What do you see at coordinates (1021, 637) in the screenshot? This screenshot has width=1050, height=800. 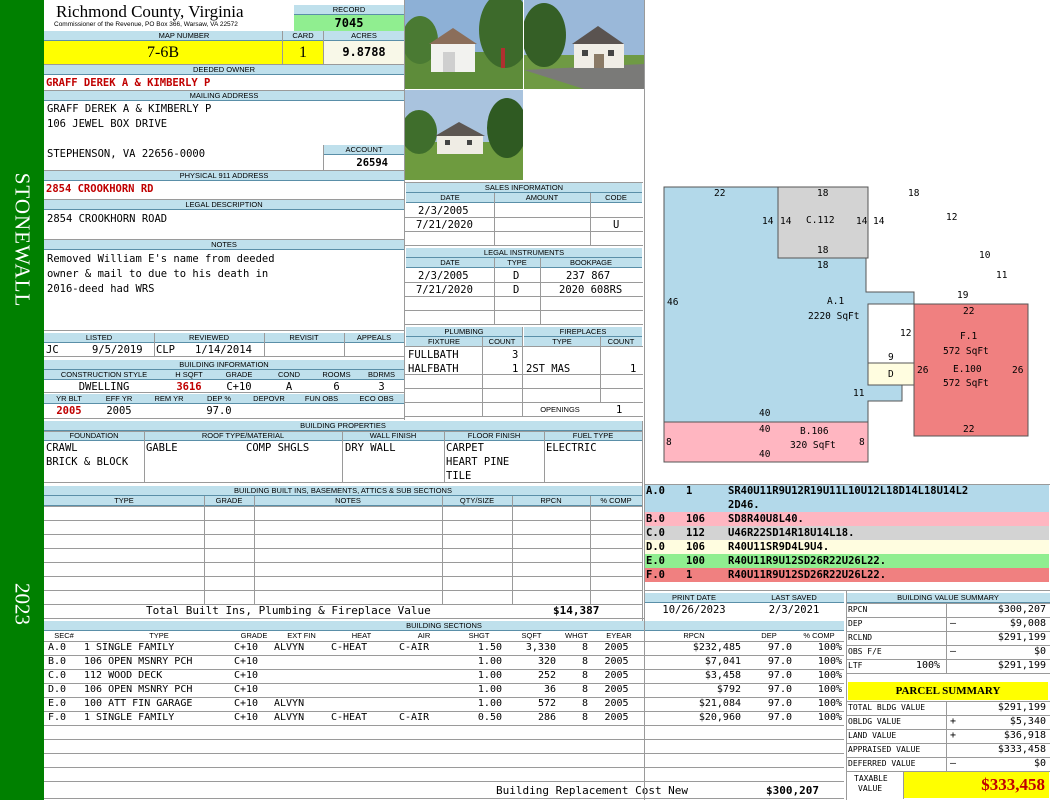 I see `bvs-rclnd-value: $291,199` at bounding box center [1021, 637].